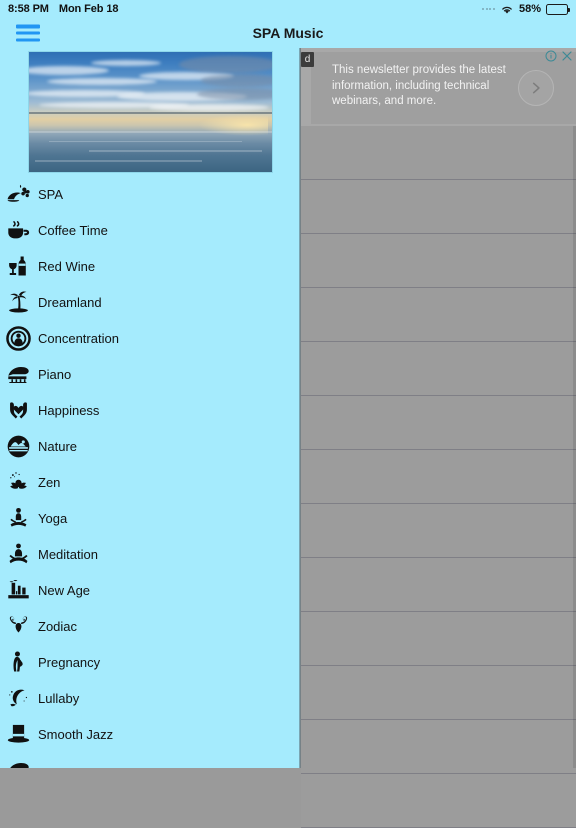  What do you see at coordinates (150, 446) in the screenshot?
I see `sidebar-item-nature: Nature` at bounding box center [150, 446].